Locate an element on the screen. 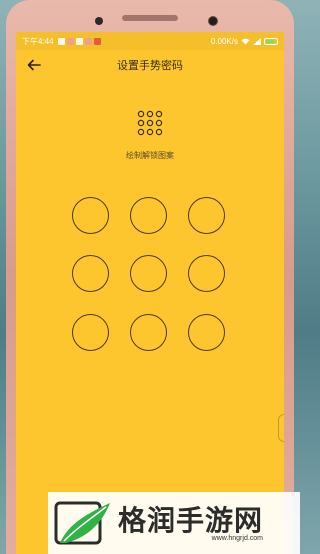 The image size is (320, 554). phone-speaker is located at coordinates (150, 18).